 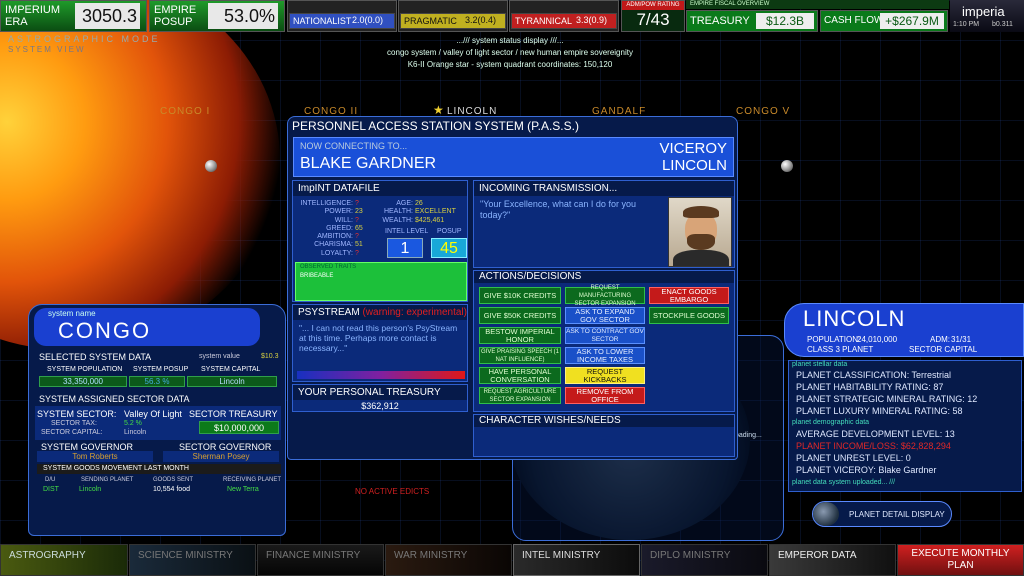 I want to click on system-capital-value: Lincoln, so click(x=232, y=381).